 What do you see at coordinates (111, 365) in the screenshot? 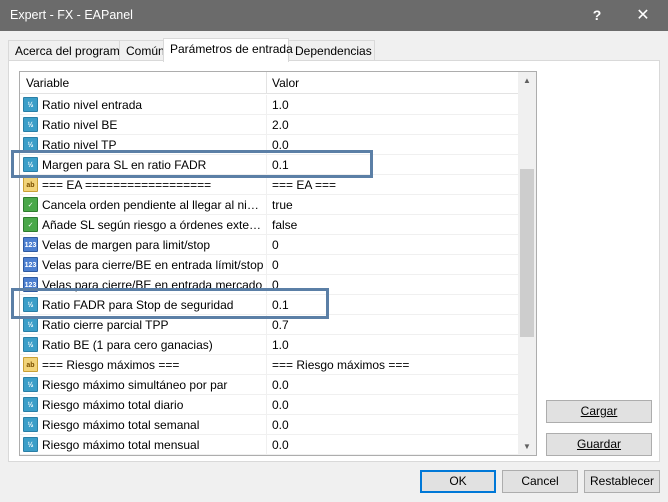
I see `parameter-name: === Riesgo máximos ===` at bounding box center [111, 365].